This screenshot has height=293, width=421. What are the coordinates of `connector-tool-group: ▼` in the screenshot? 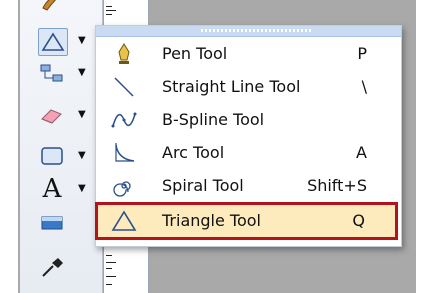 It's located at (58, 73).